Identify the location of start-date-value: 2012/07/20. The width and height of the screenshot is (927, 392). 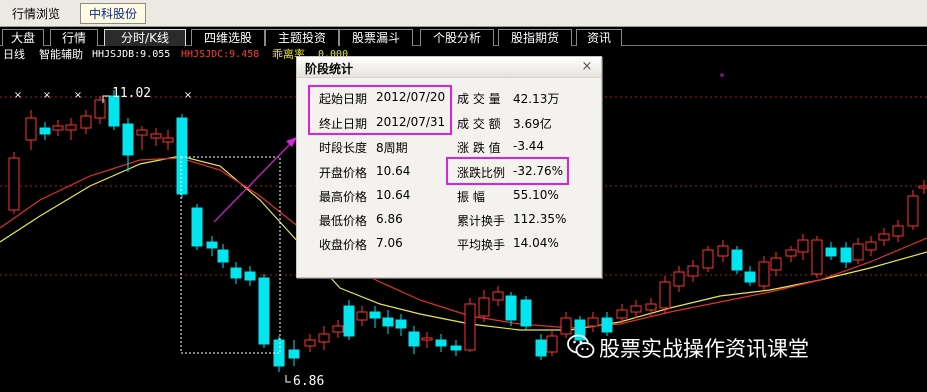
(411, 97).